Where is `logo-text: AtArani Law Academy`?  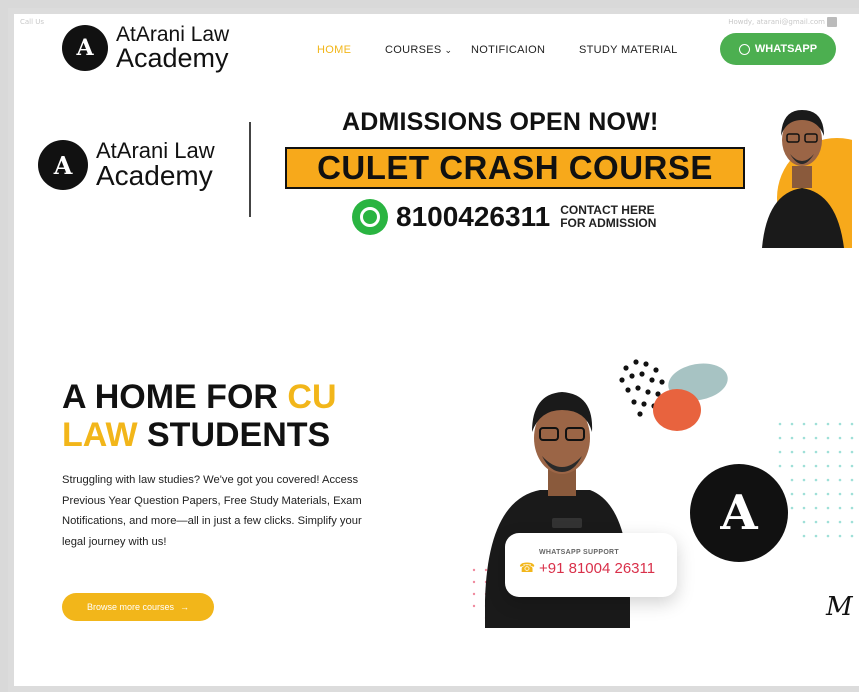 logo-text: AtArani Law Academy is located at coordinates (172, 48).